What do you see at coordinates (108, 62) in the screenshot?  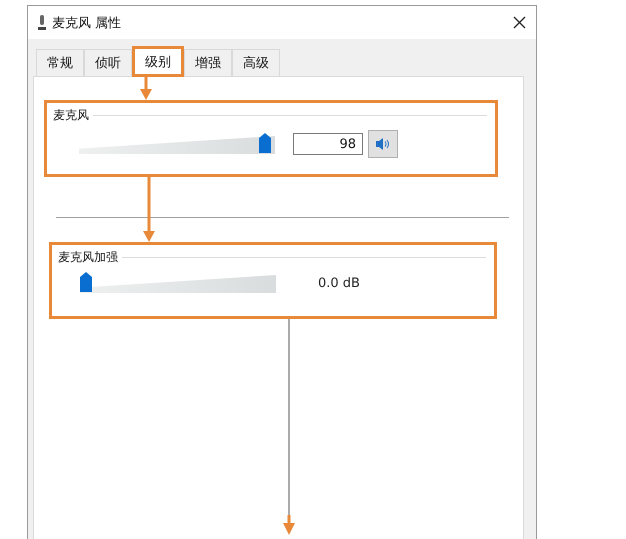 I see `tab: 侦听` at bounding box center [108, 62].